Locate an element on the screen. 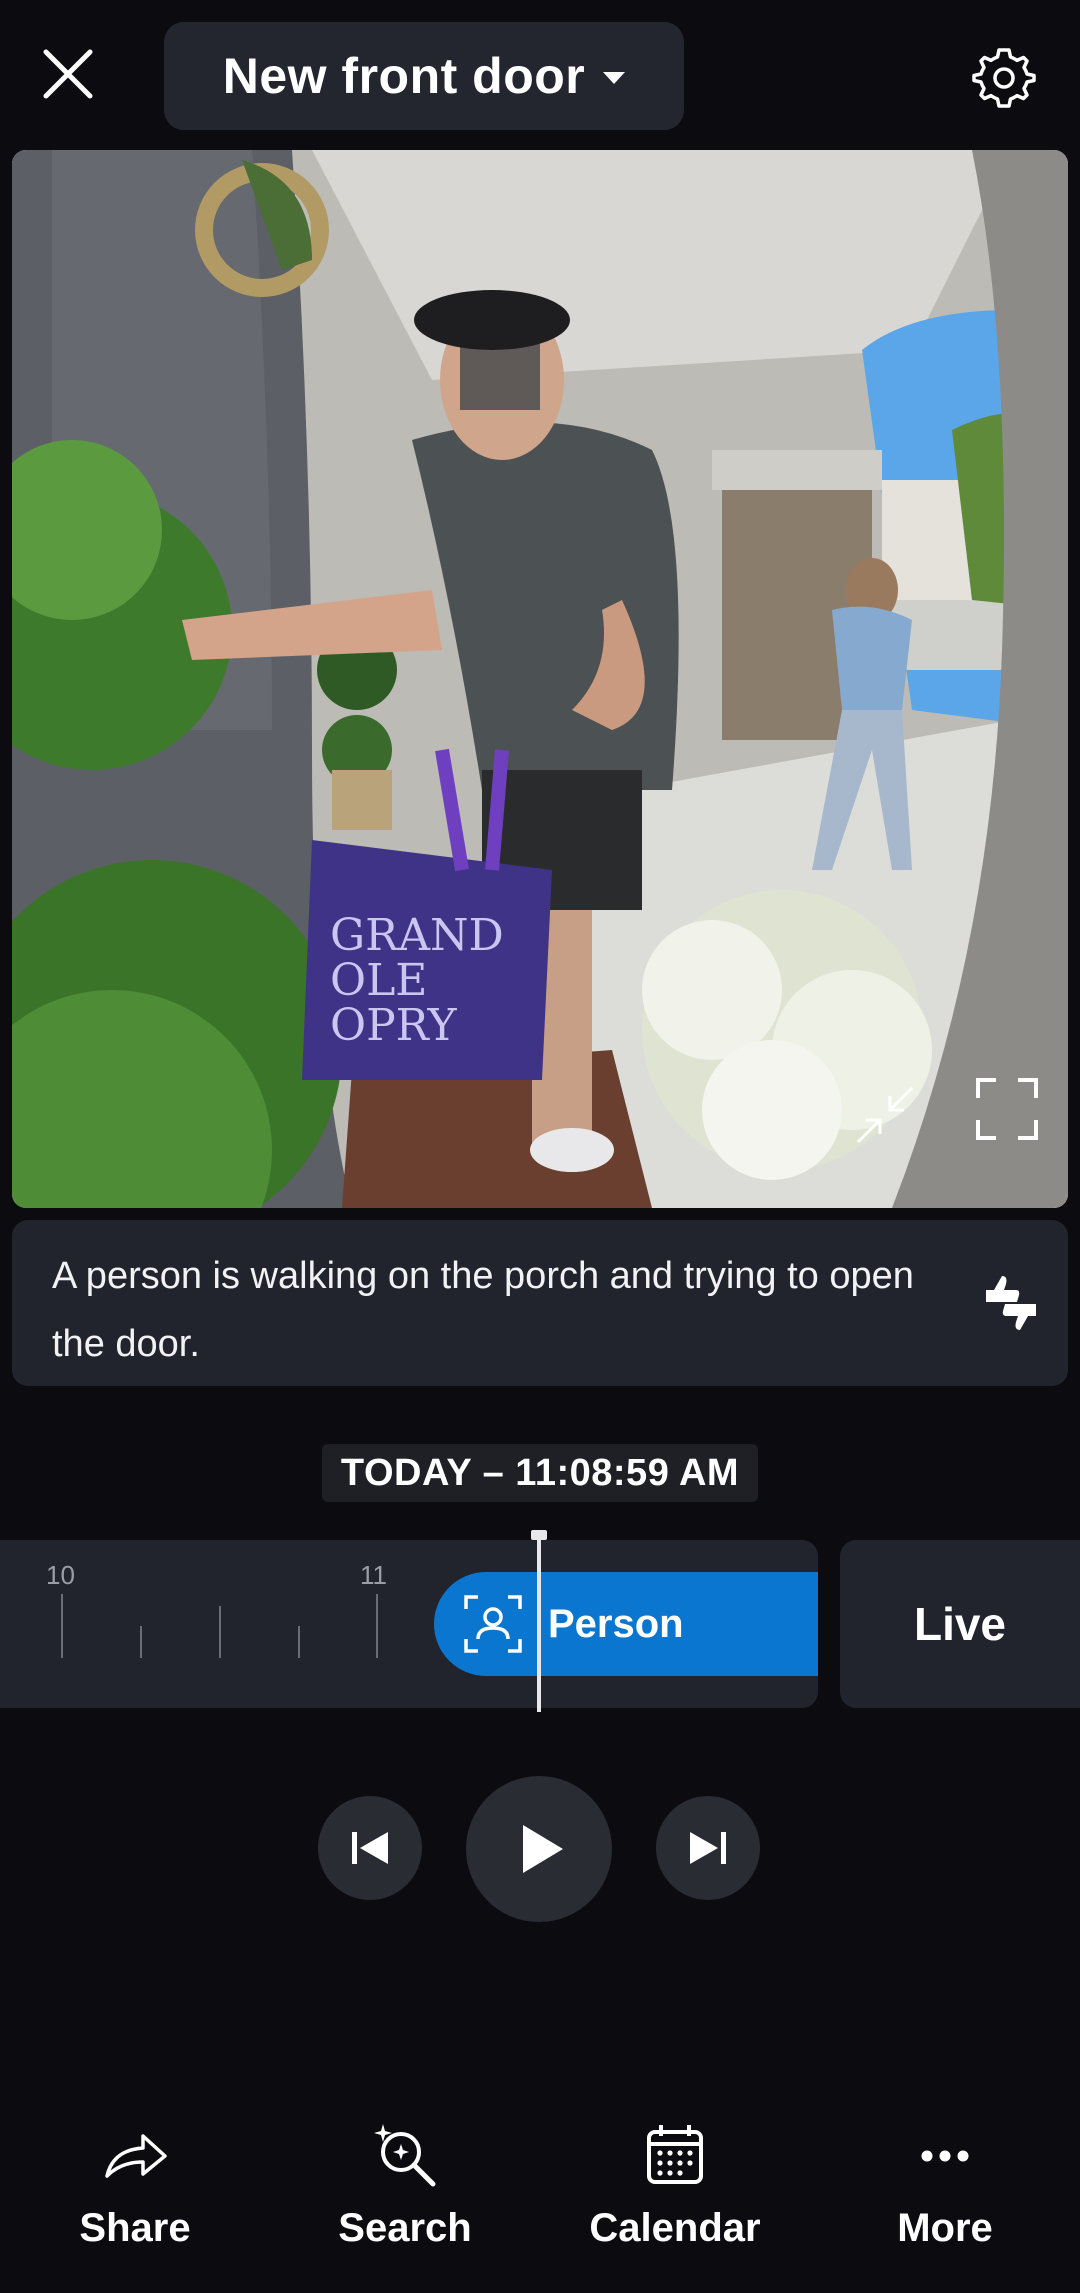  bag-print-line-3: OPRY is located at coordinates (393, 1025).